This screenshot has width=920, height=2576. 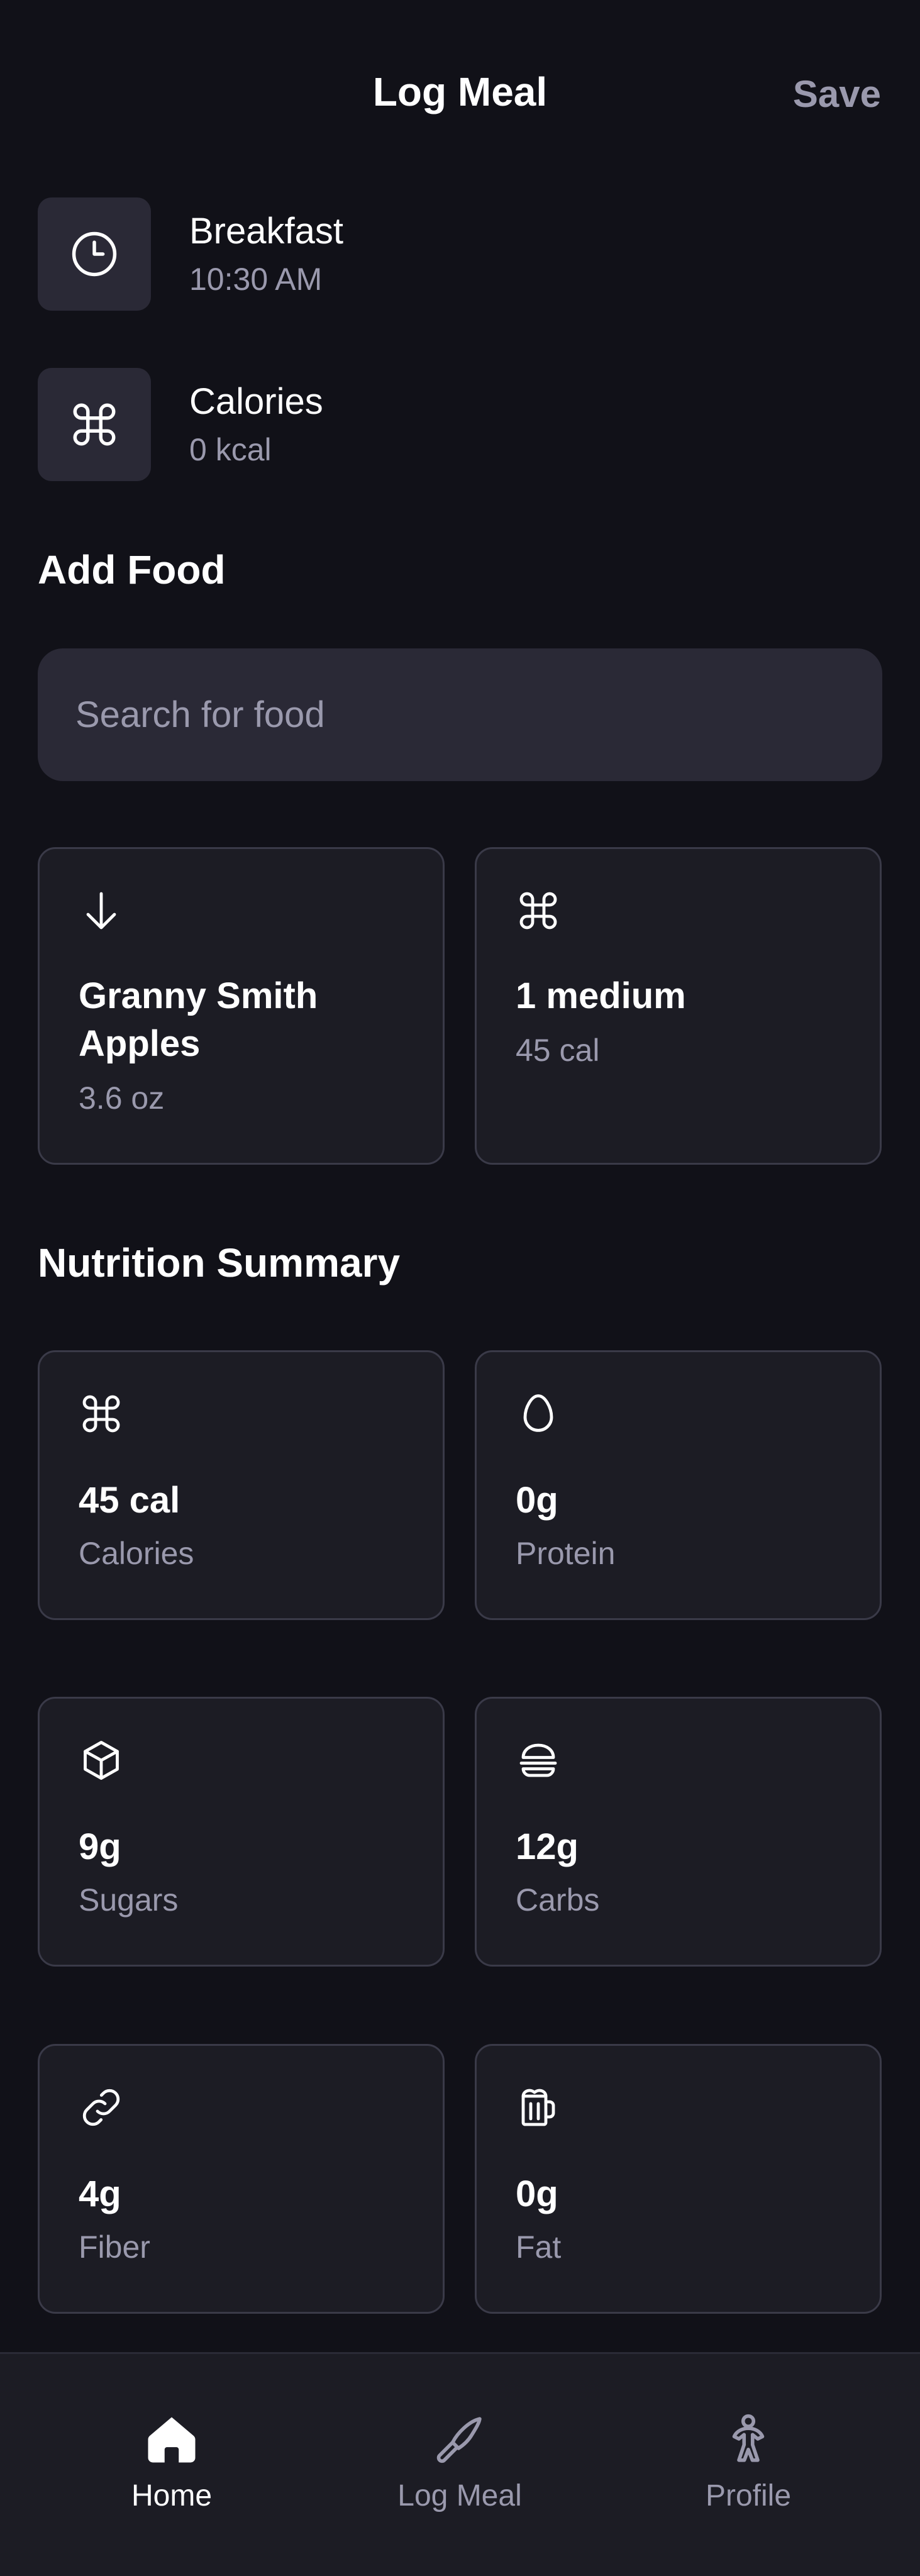 What do you see at coordinates (100, 2194) in the screenshot?
I see `stat-value: 4g` at bounding box center [100, 2194].